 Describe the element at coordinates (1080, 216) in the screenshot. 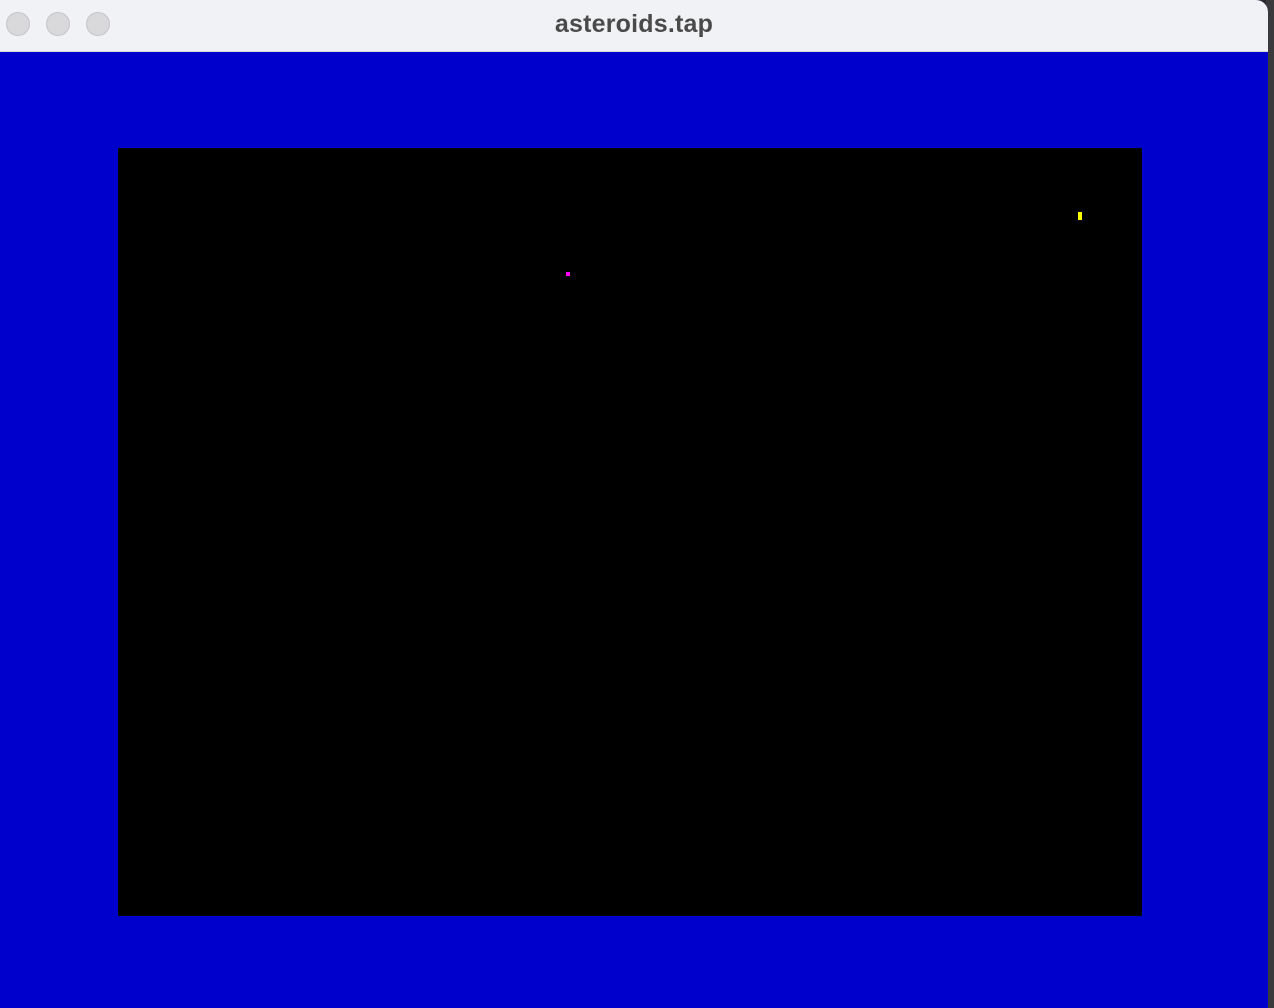

I see `player-ship-sprite` at that location.